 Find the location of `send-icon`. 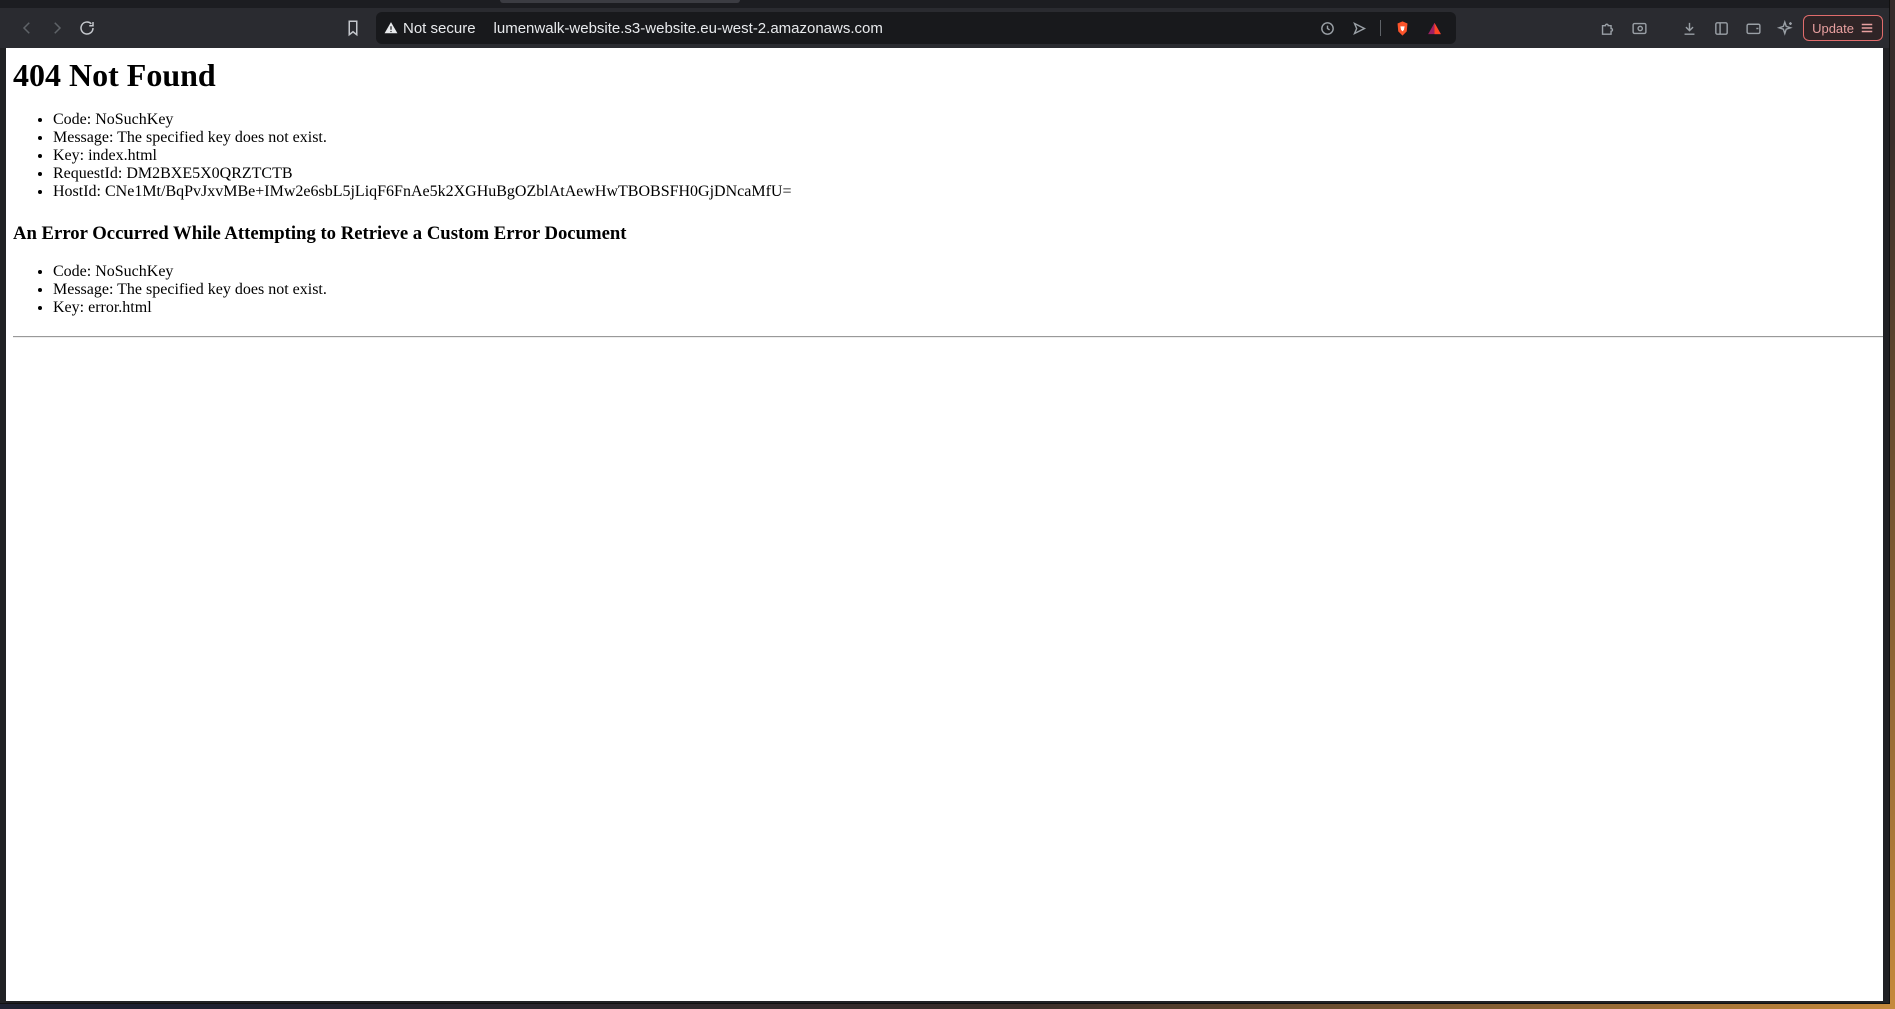

send-icon is located at coordinates (1359, 28).